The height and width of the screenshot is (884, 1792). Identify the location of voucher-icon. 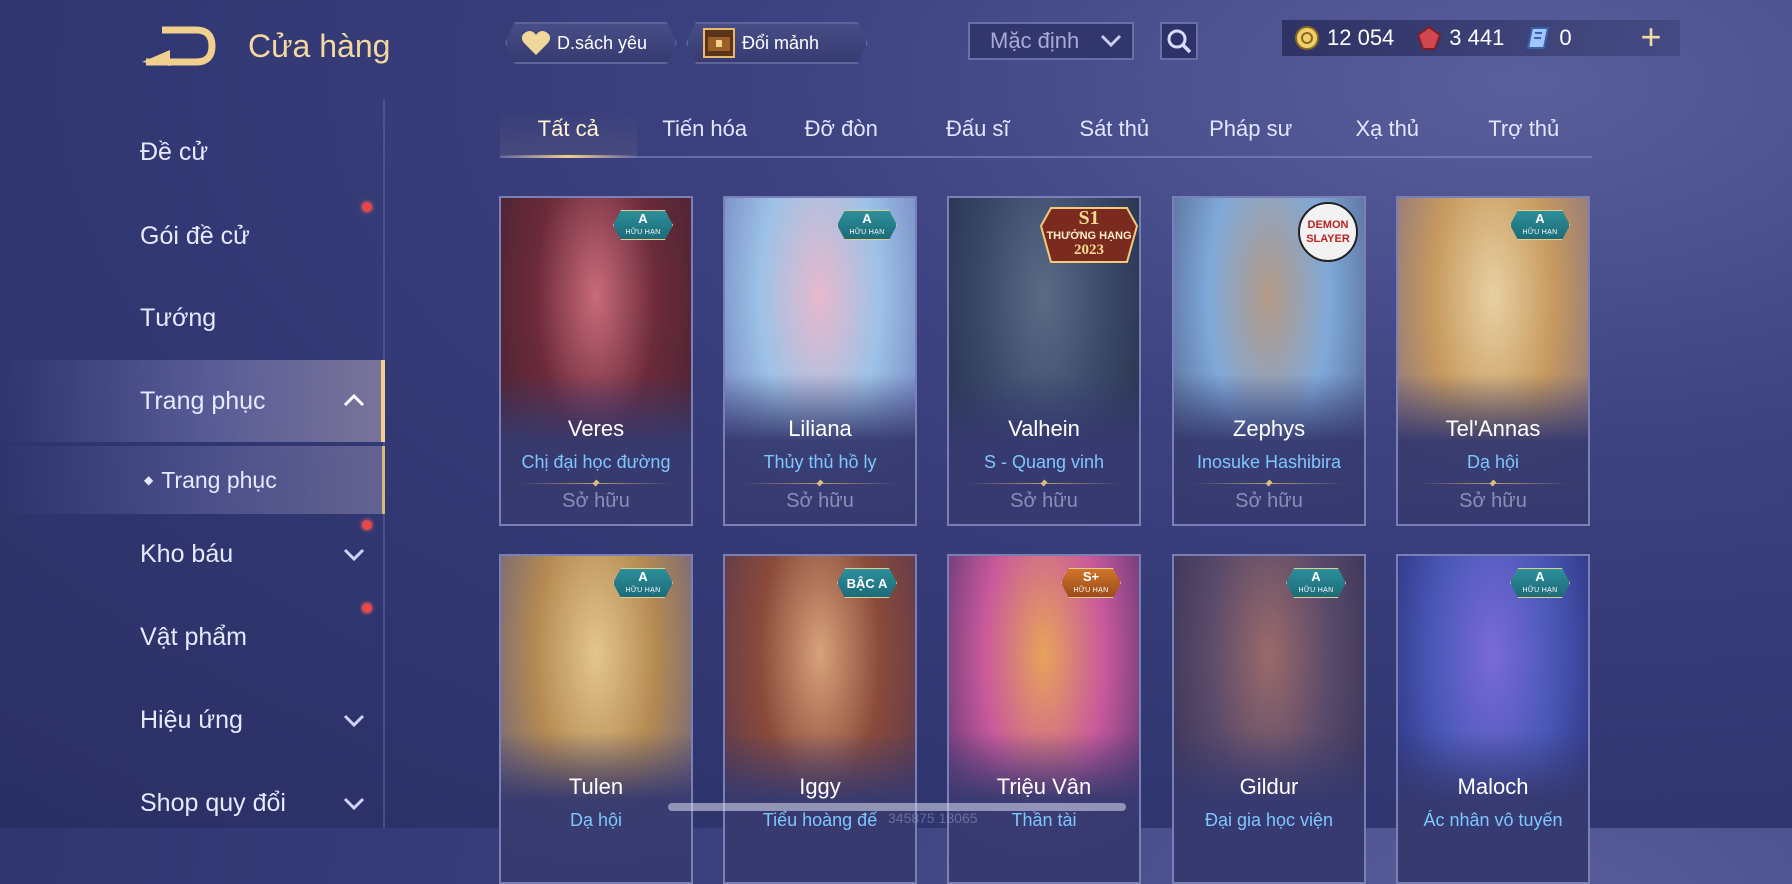
(1538, 38).